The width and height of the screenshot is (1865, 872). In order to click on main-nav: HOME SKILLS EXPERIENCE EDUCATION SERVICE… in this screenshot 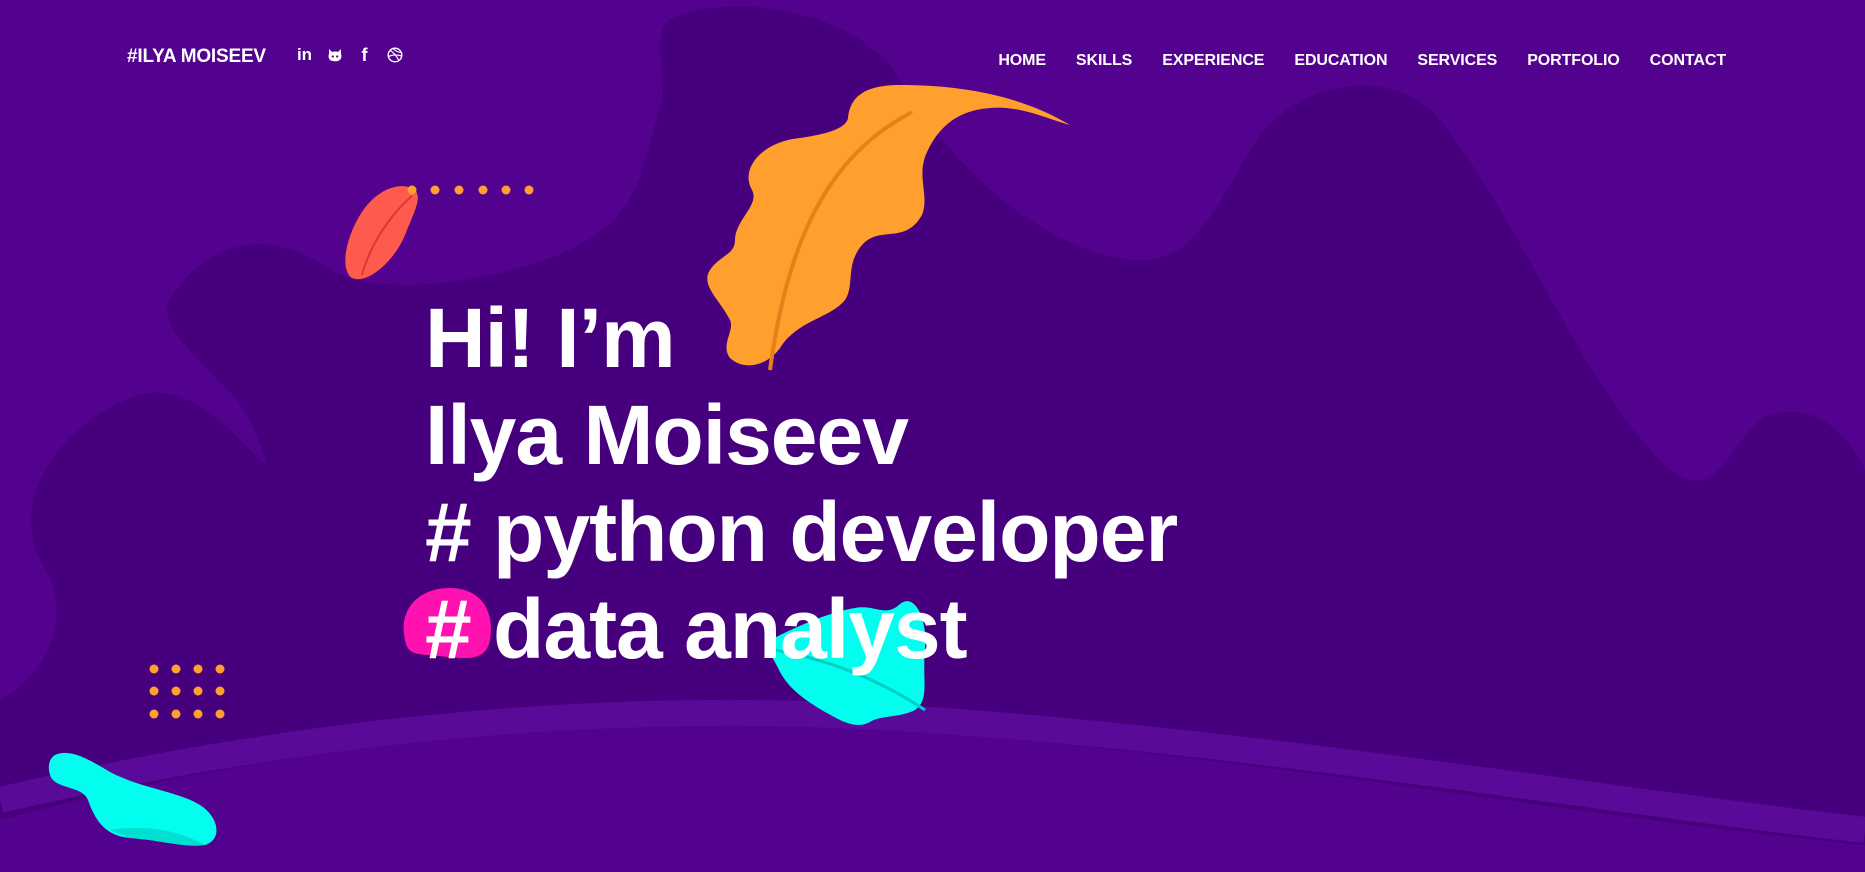, I will do `click(1362, 61)`.